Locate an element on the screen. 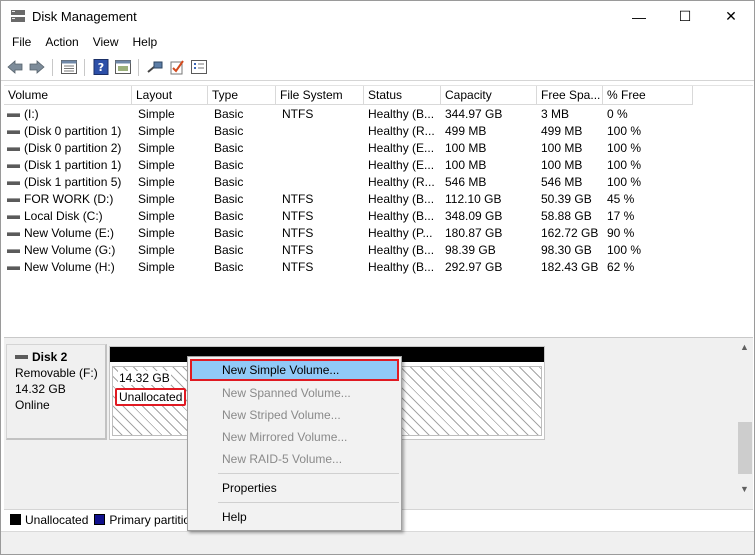 This screenshot has height=555, width=755. menu-action: Action is located at coordinates (61, 42).